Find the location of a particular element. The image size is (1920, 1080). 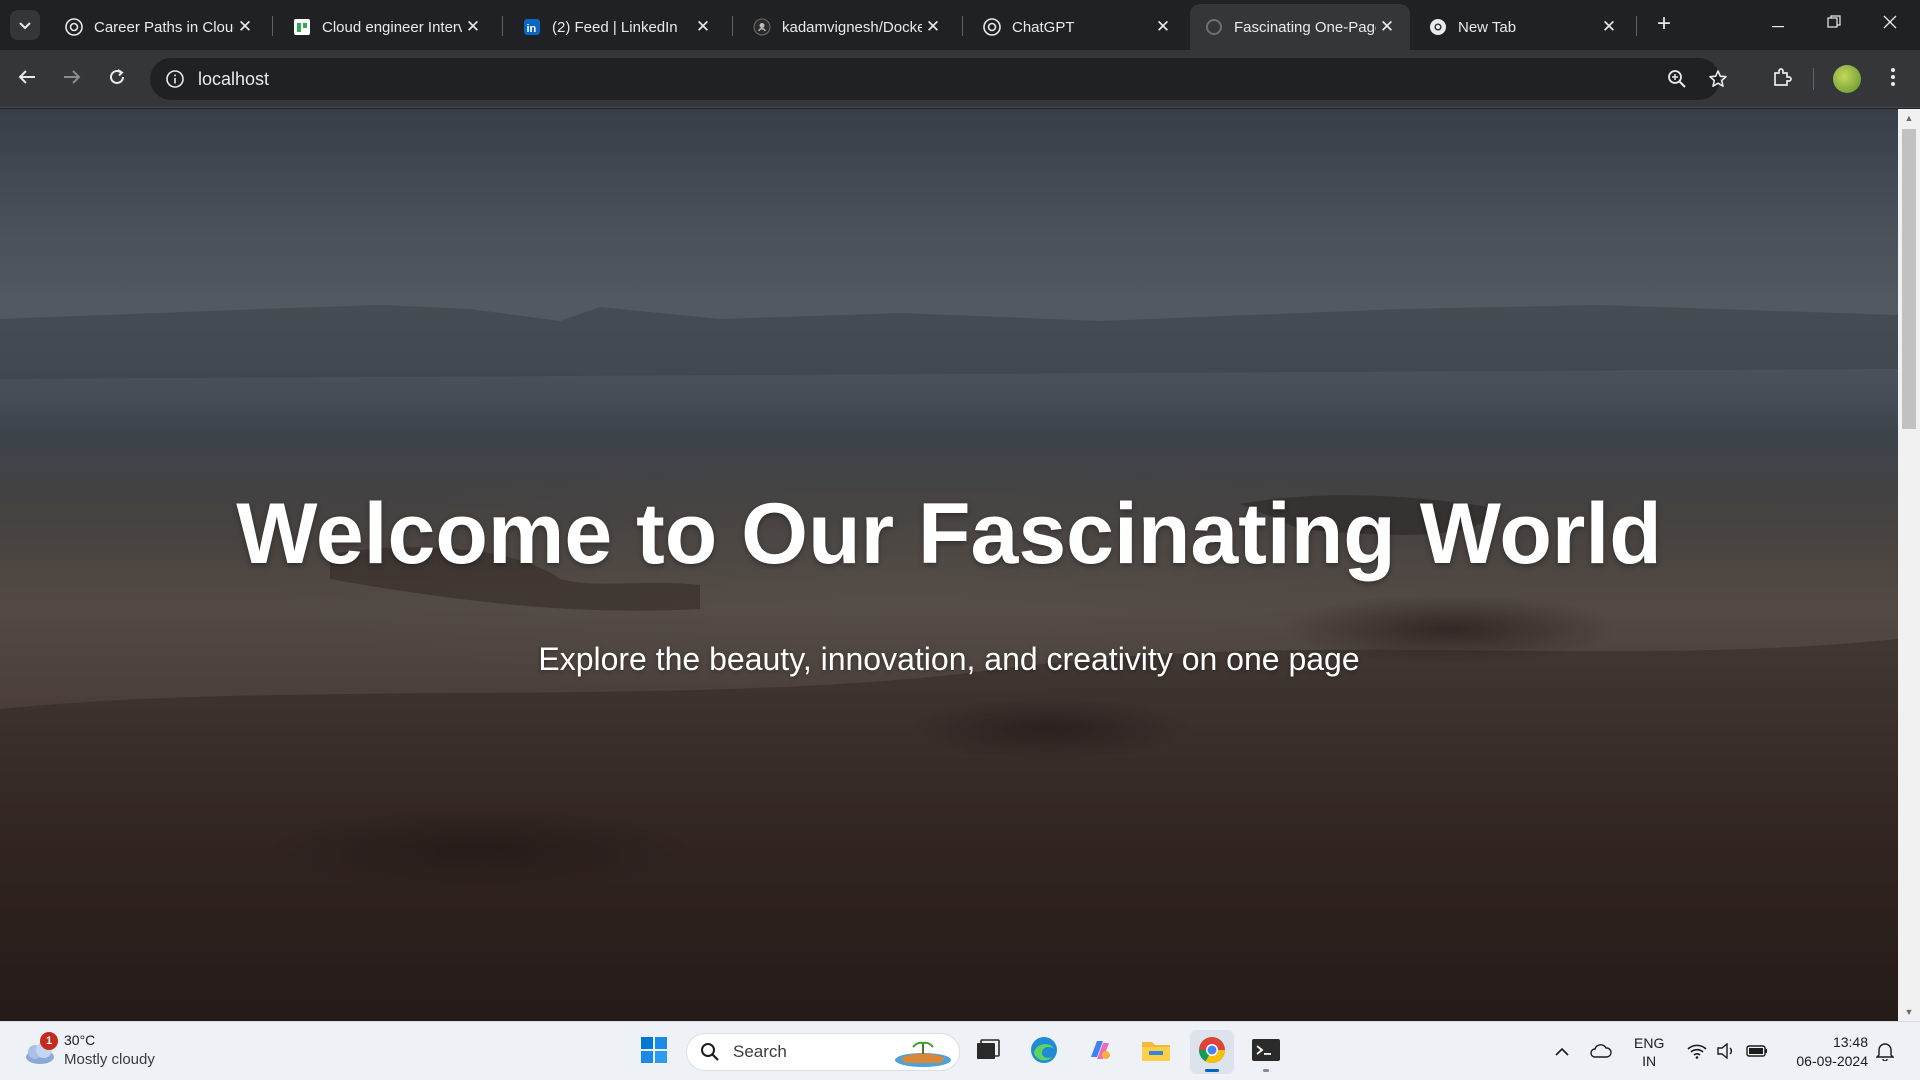

task-view-button is located at coordinates (988, 1052).